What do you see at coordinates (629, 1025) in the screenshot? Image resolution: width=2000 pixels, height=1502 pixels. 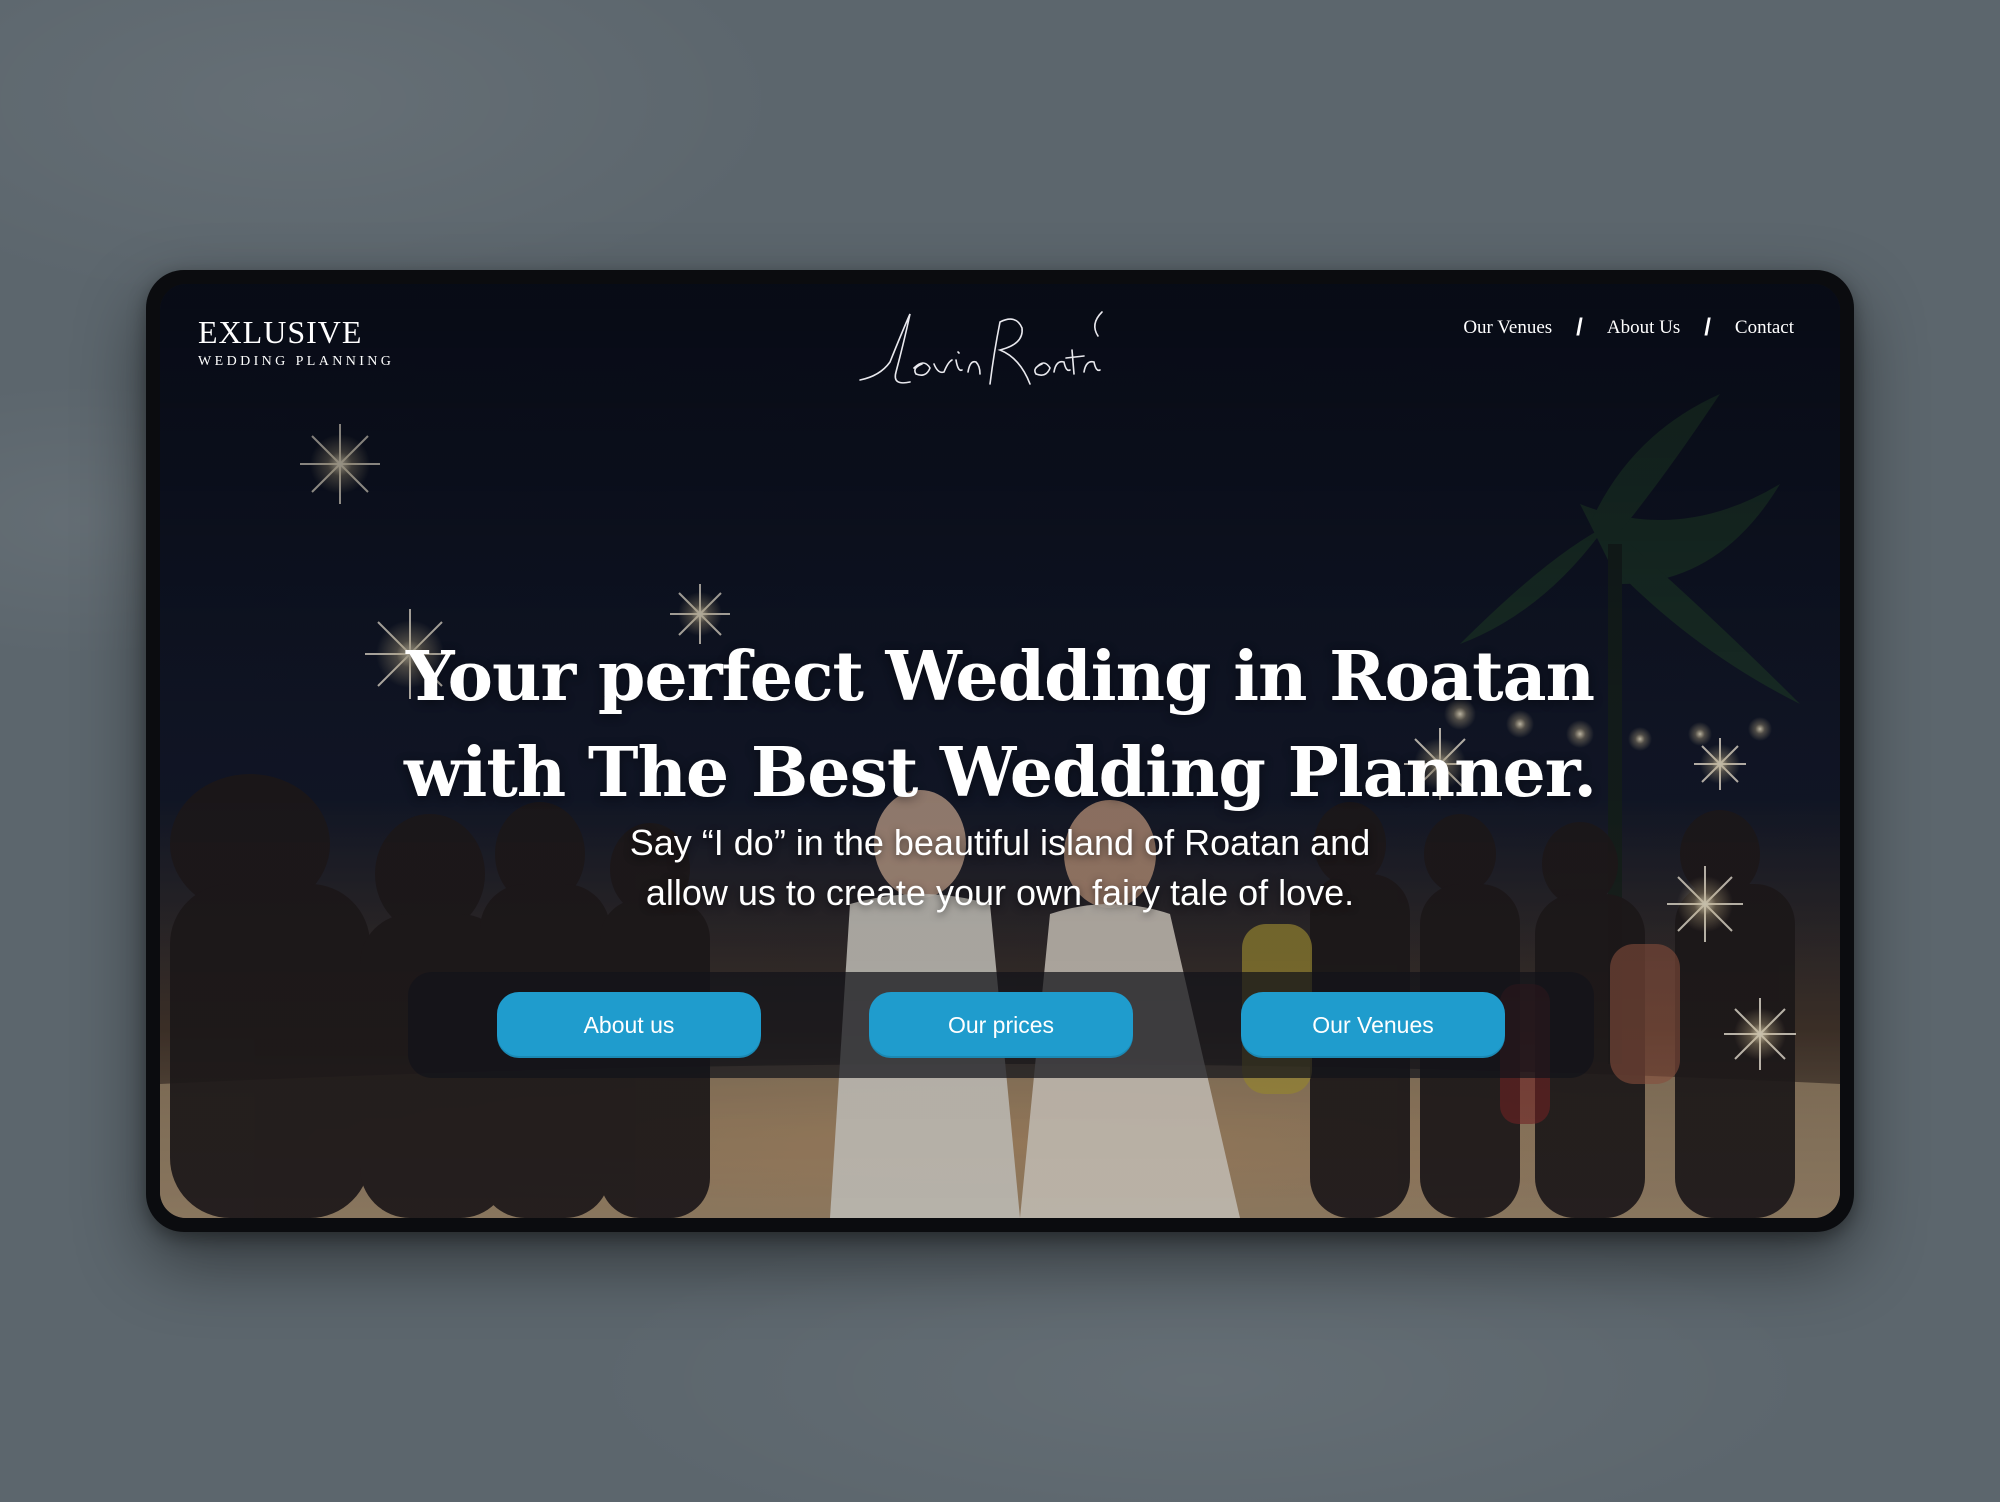 I see `about-us-button: About us` at bounding box center [629, 1025].